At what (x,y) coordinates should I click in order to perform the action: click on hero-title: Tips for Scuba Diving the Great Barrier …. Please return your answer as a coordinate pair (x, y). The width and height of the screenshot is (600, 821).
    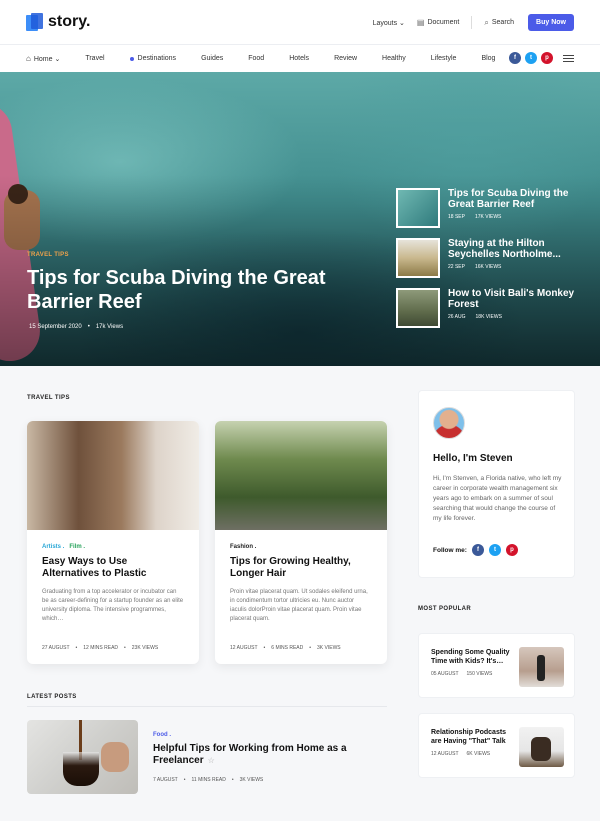
    Looking at the image, I should click on (177, 290).